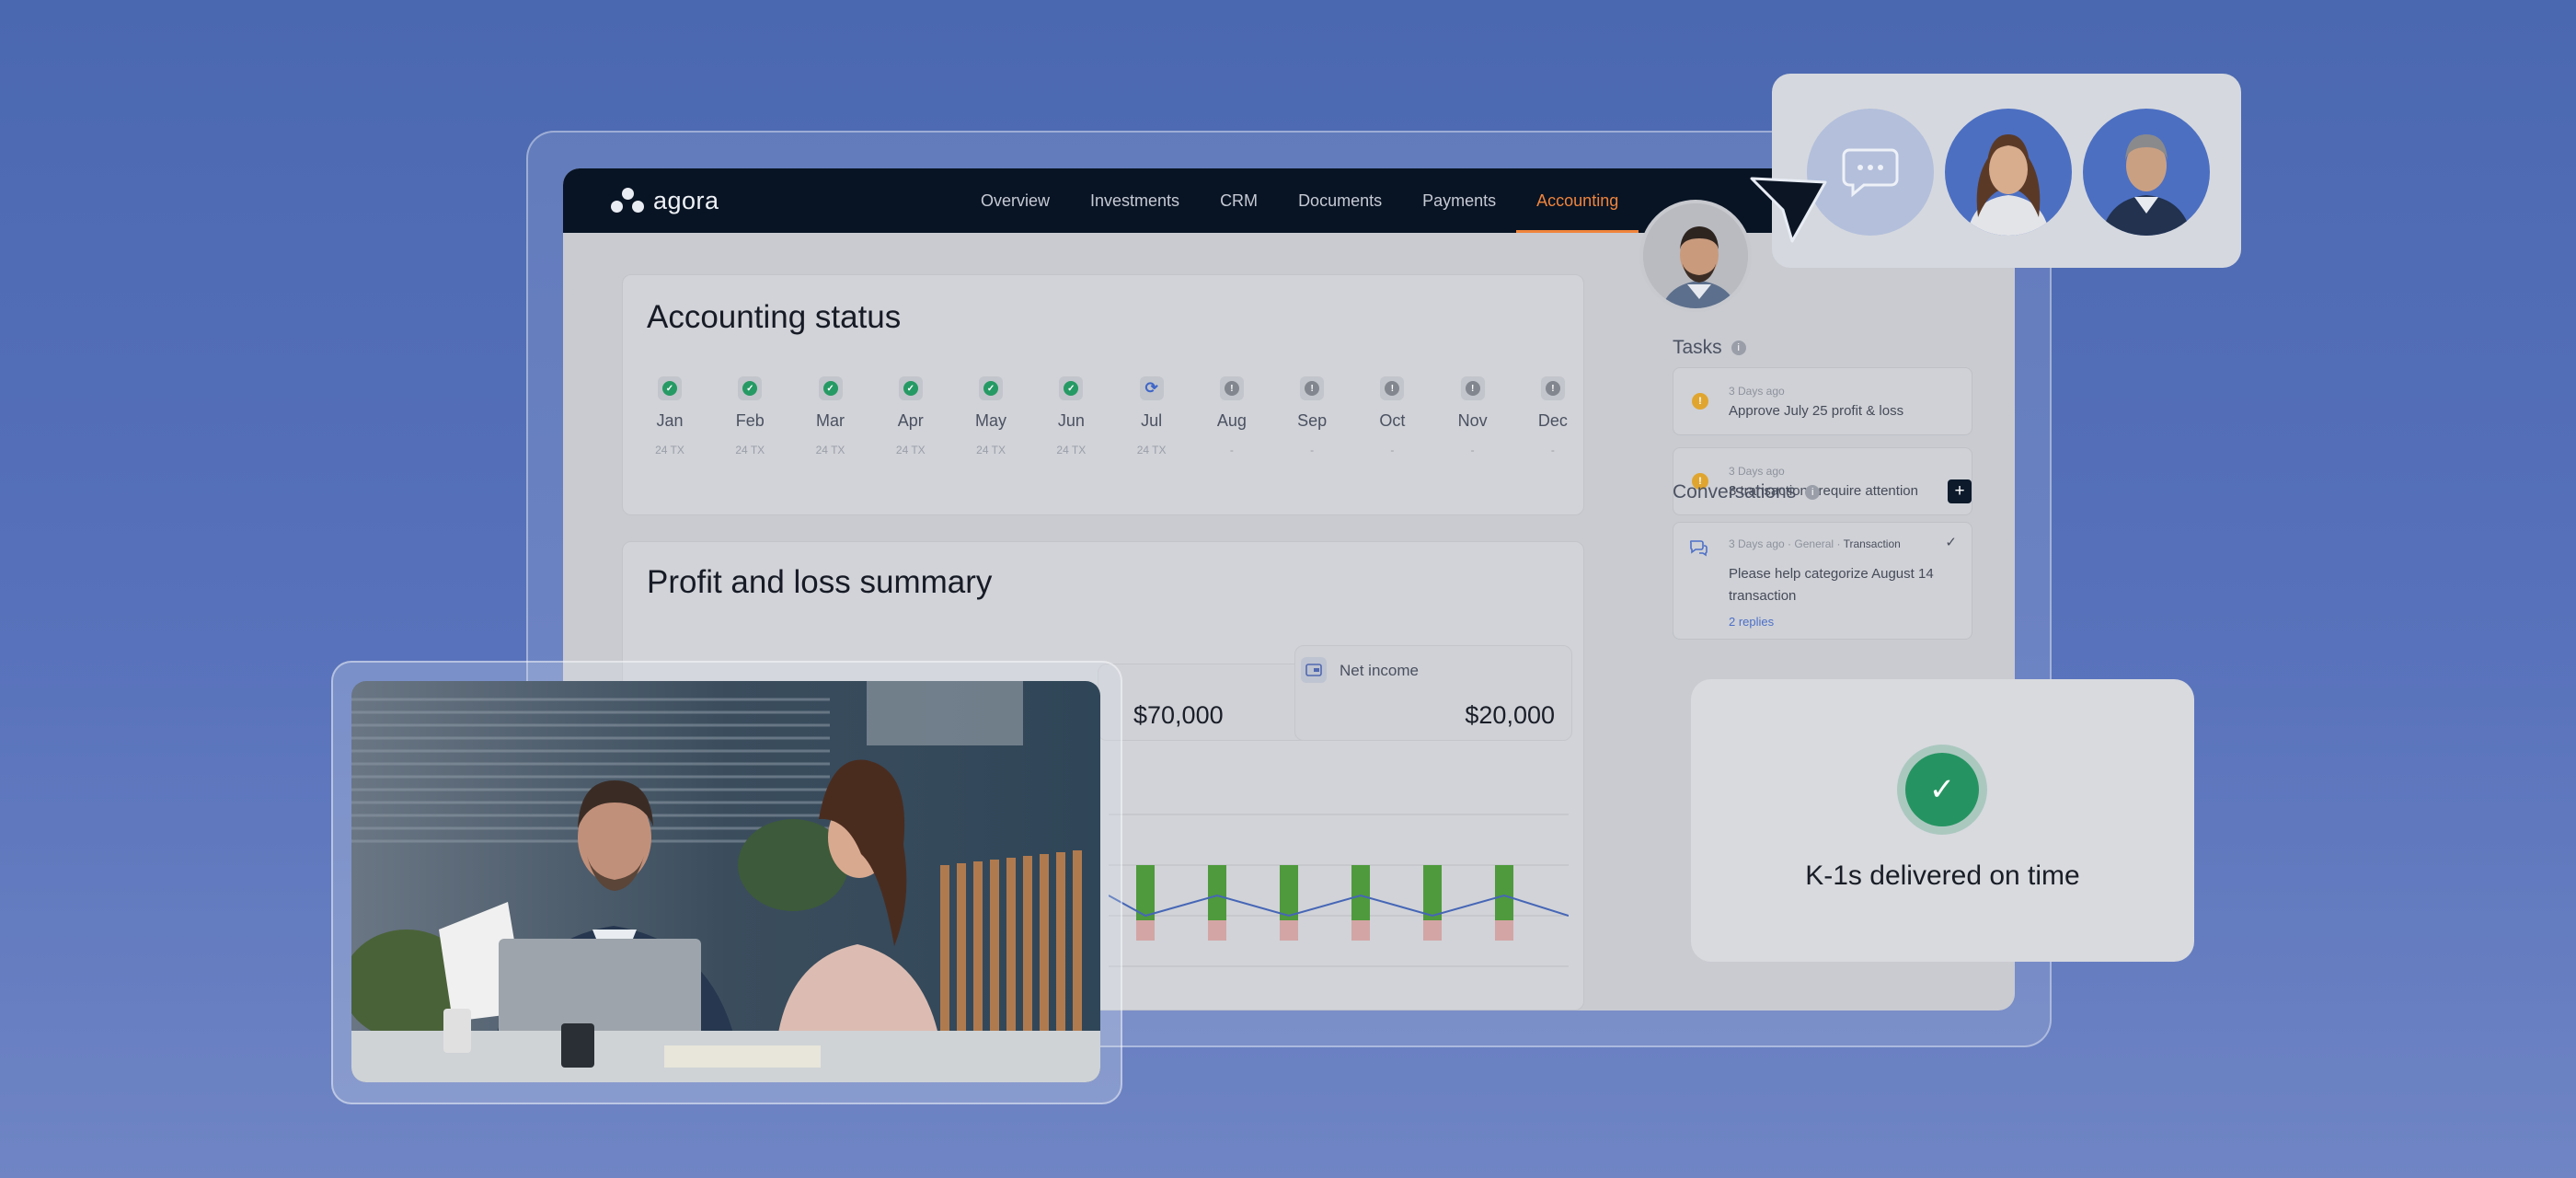 This screenshot has width=2576, height=1178. What do you see at coordinates (1339, 890) in the screenshot?
I see `profit-loss-chart` at bounding box center [1339, 890].